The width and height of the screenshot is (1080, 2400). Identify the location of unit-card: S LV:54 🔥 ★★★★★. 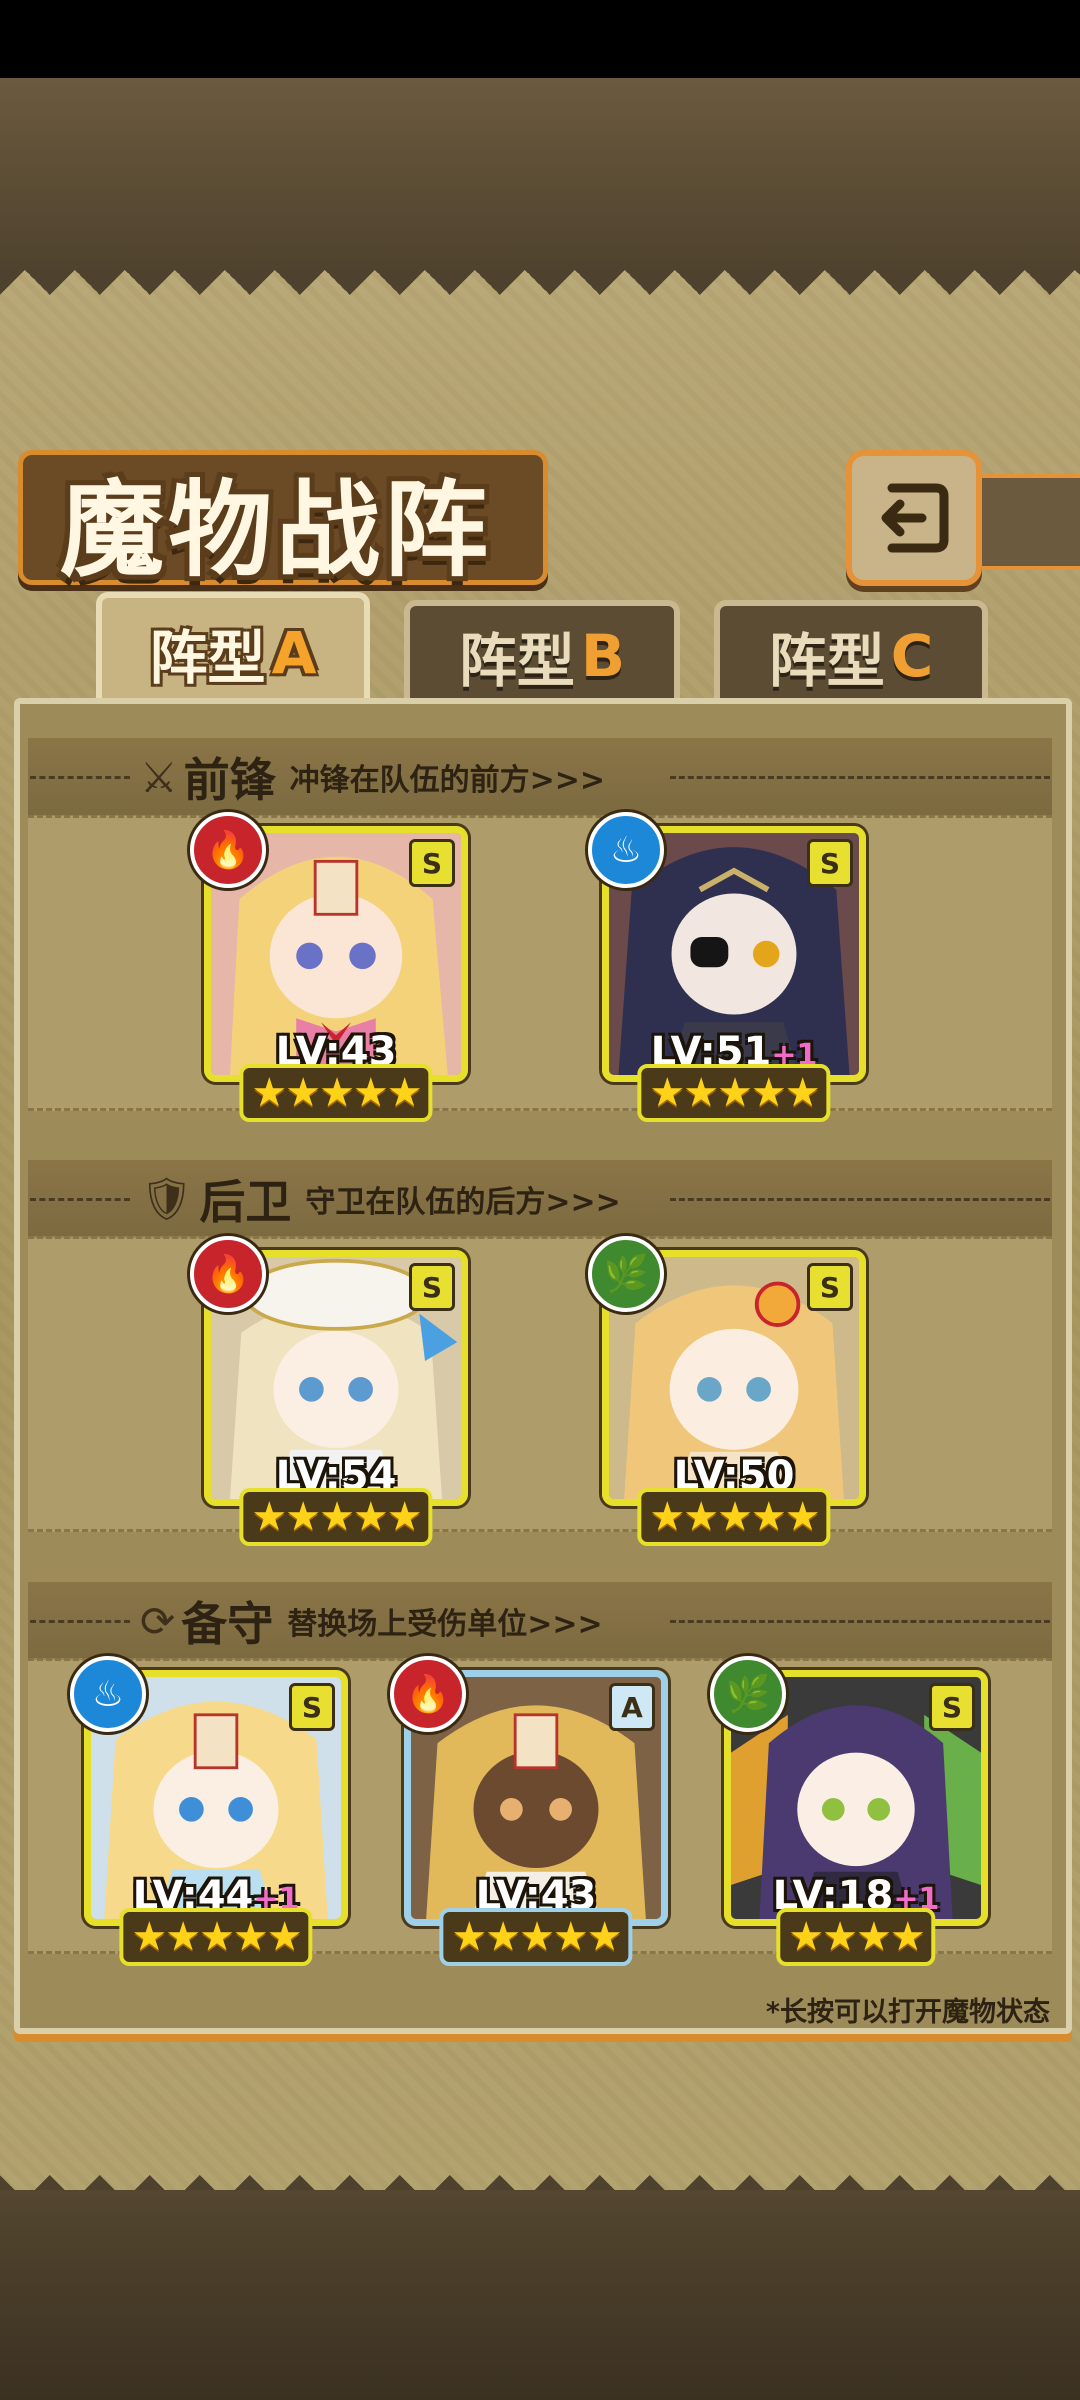
(329, 1391).